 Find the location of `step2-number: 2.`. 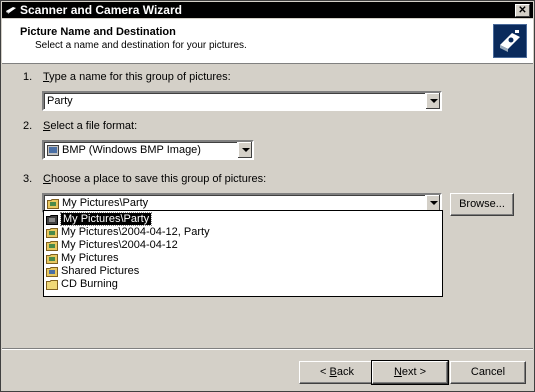

step2-number: 2. is located at coordinates (28, 126).